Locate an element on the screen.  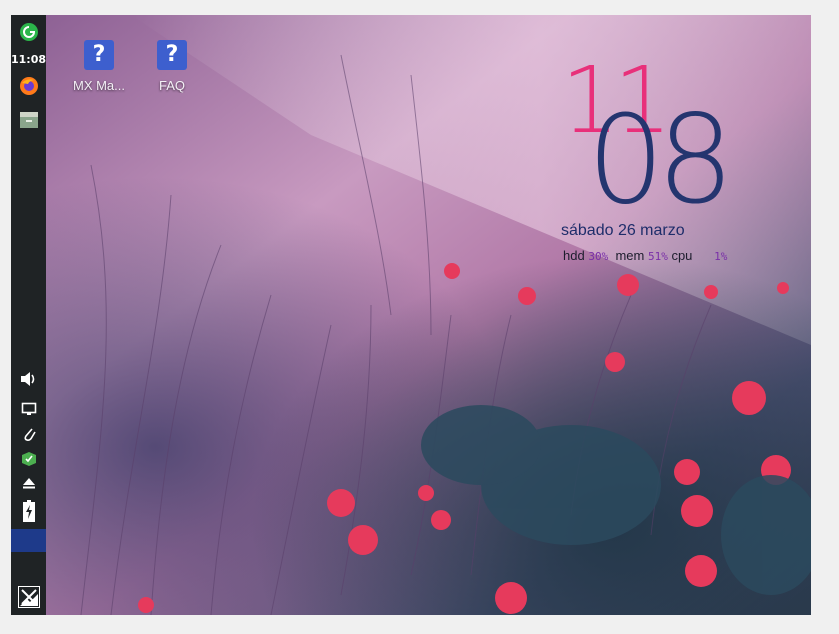
file-manager-icon is located at coordinates (28, 120).